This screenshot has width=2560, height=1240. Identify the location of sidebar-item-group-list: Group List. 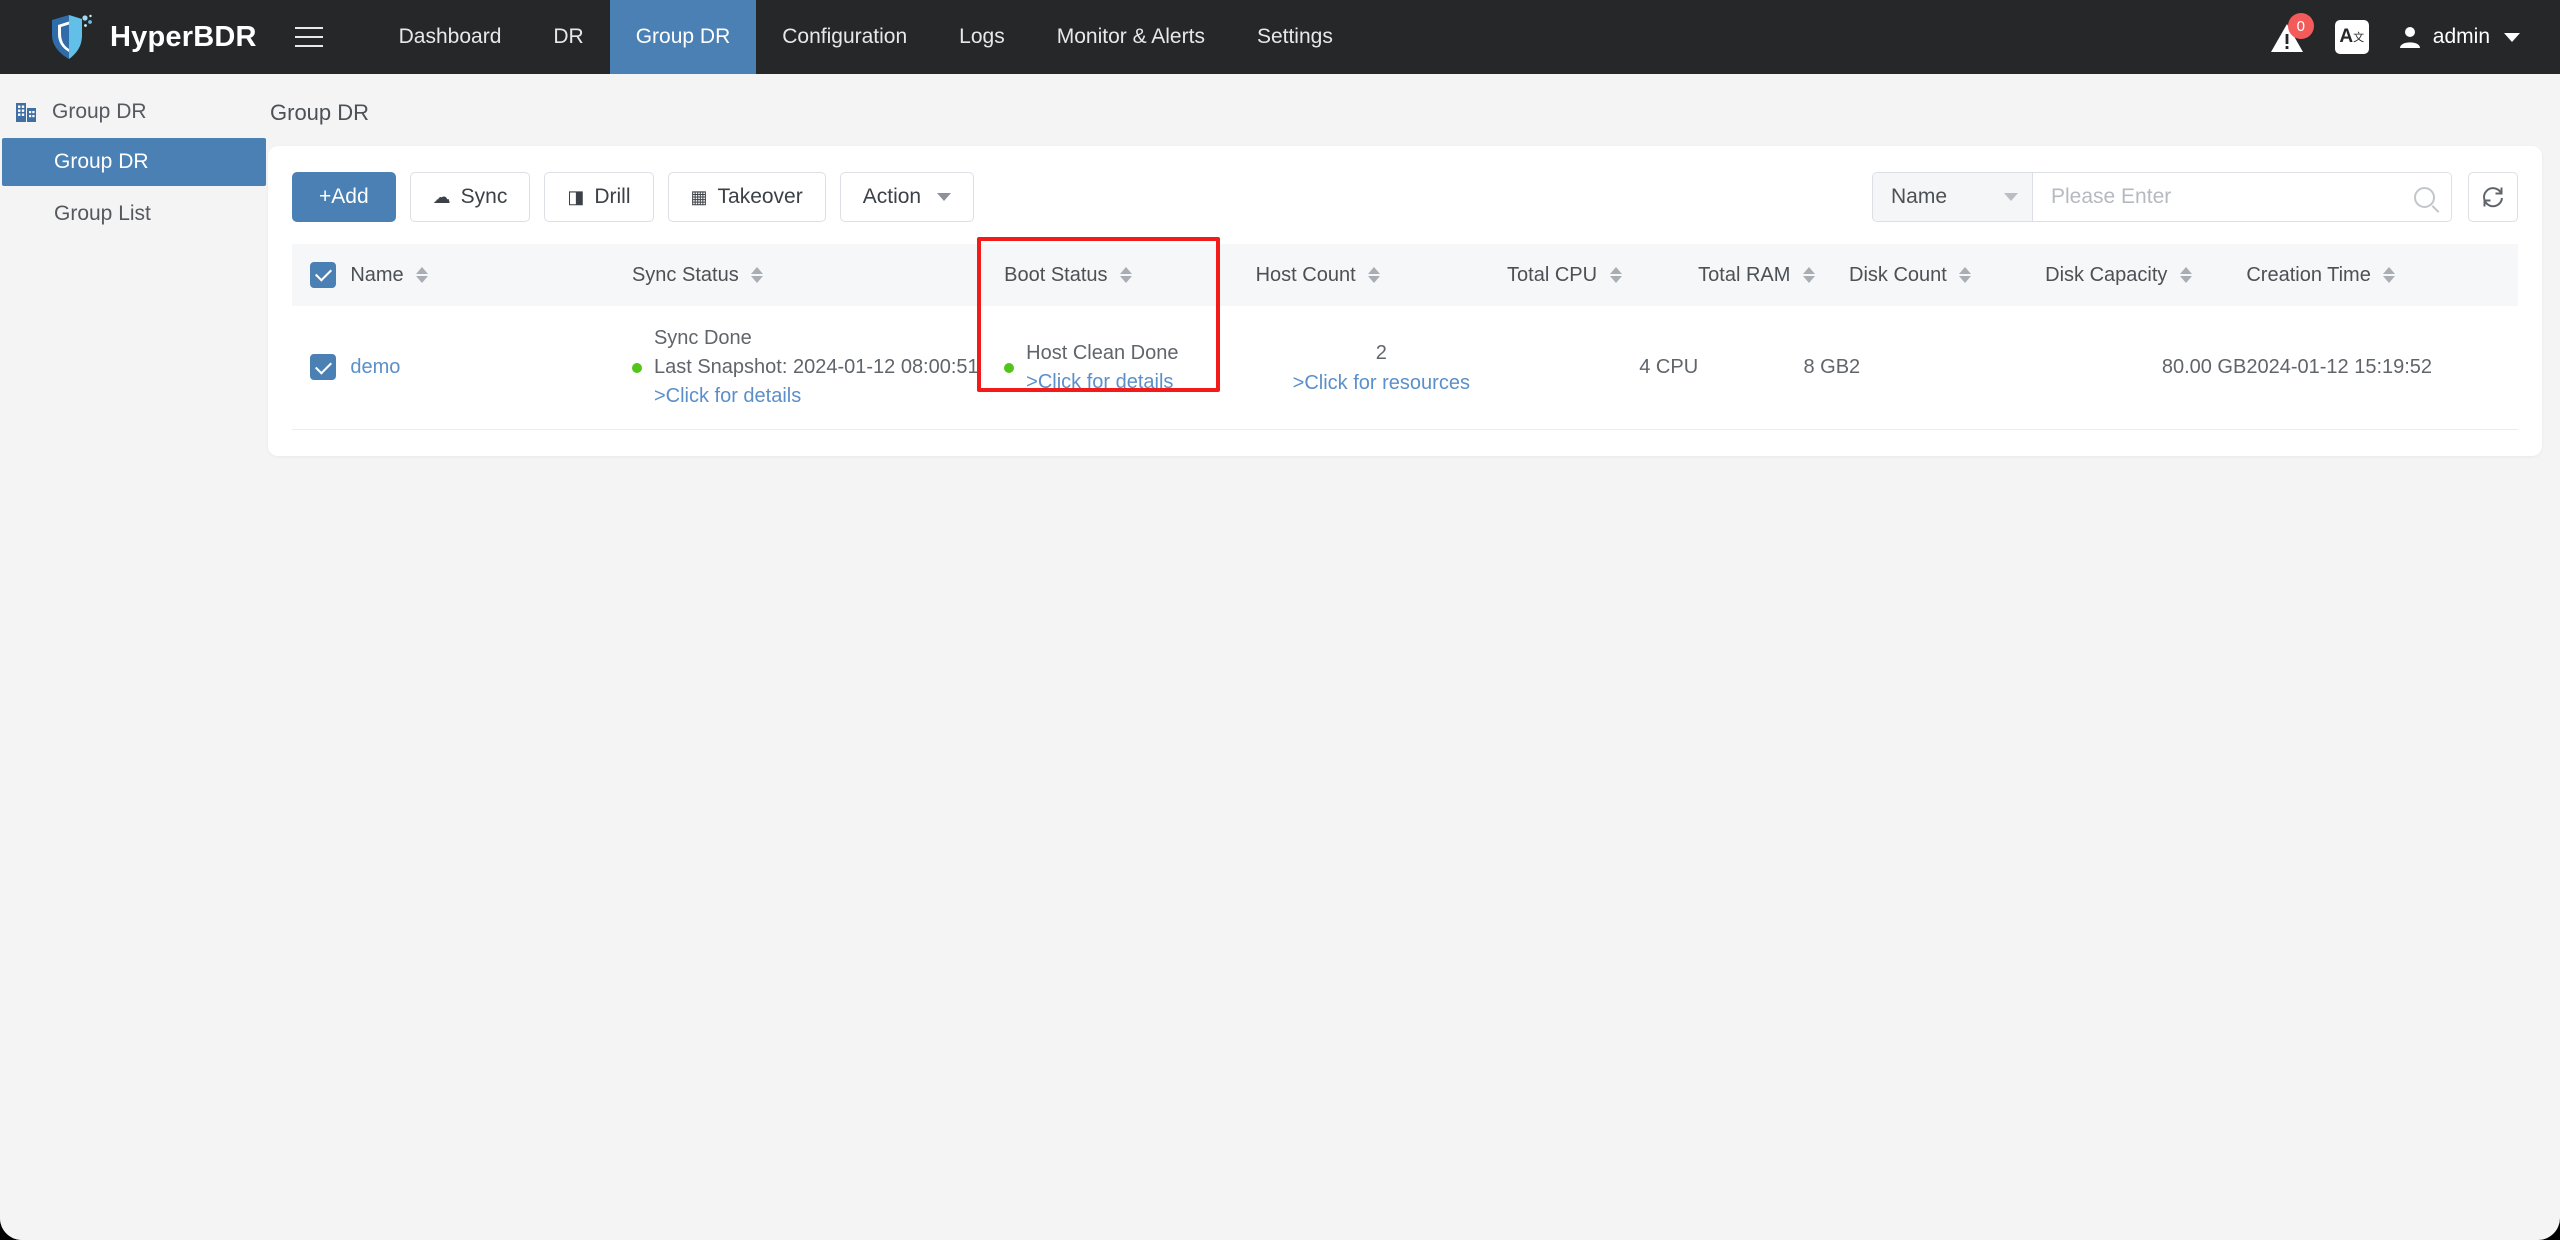
(134, 214).